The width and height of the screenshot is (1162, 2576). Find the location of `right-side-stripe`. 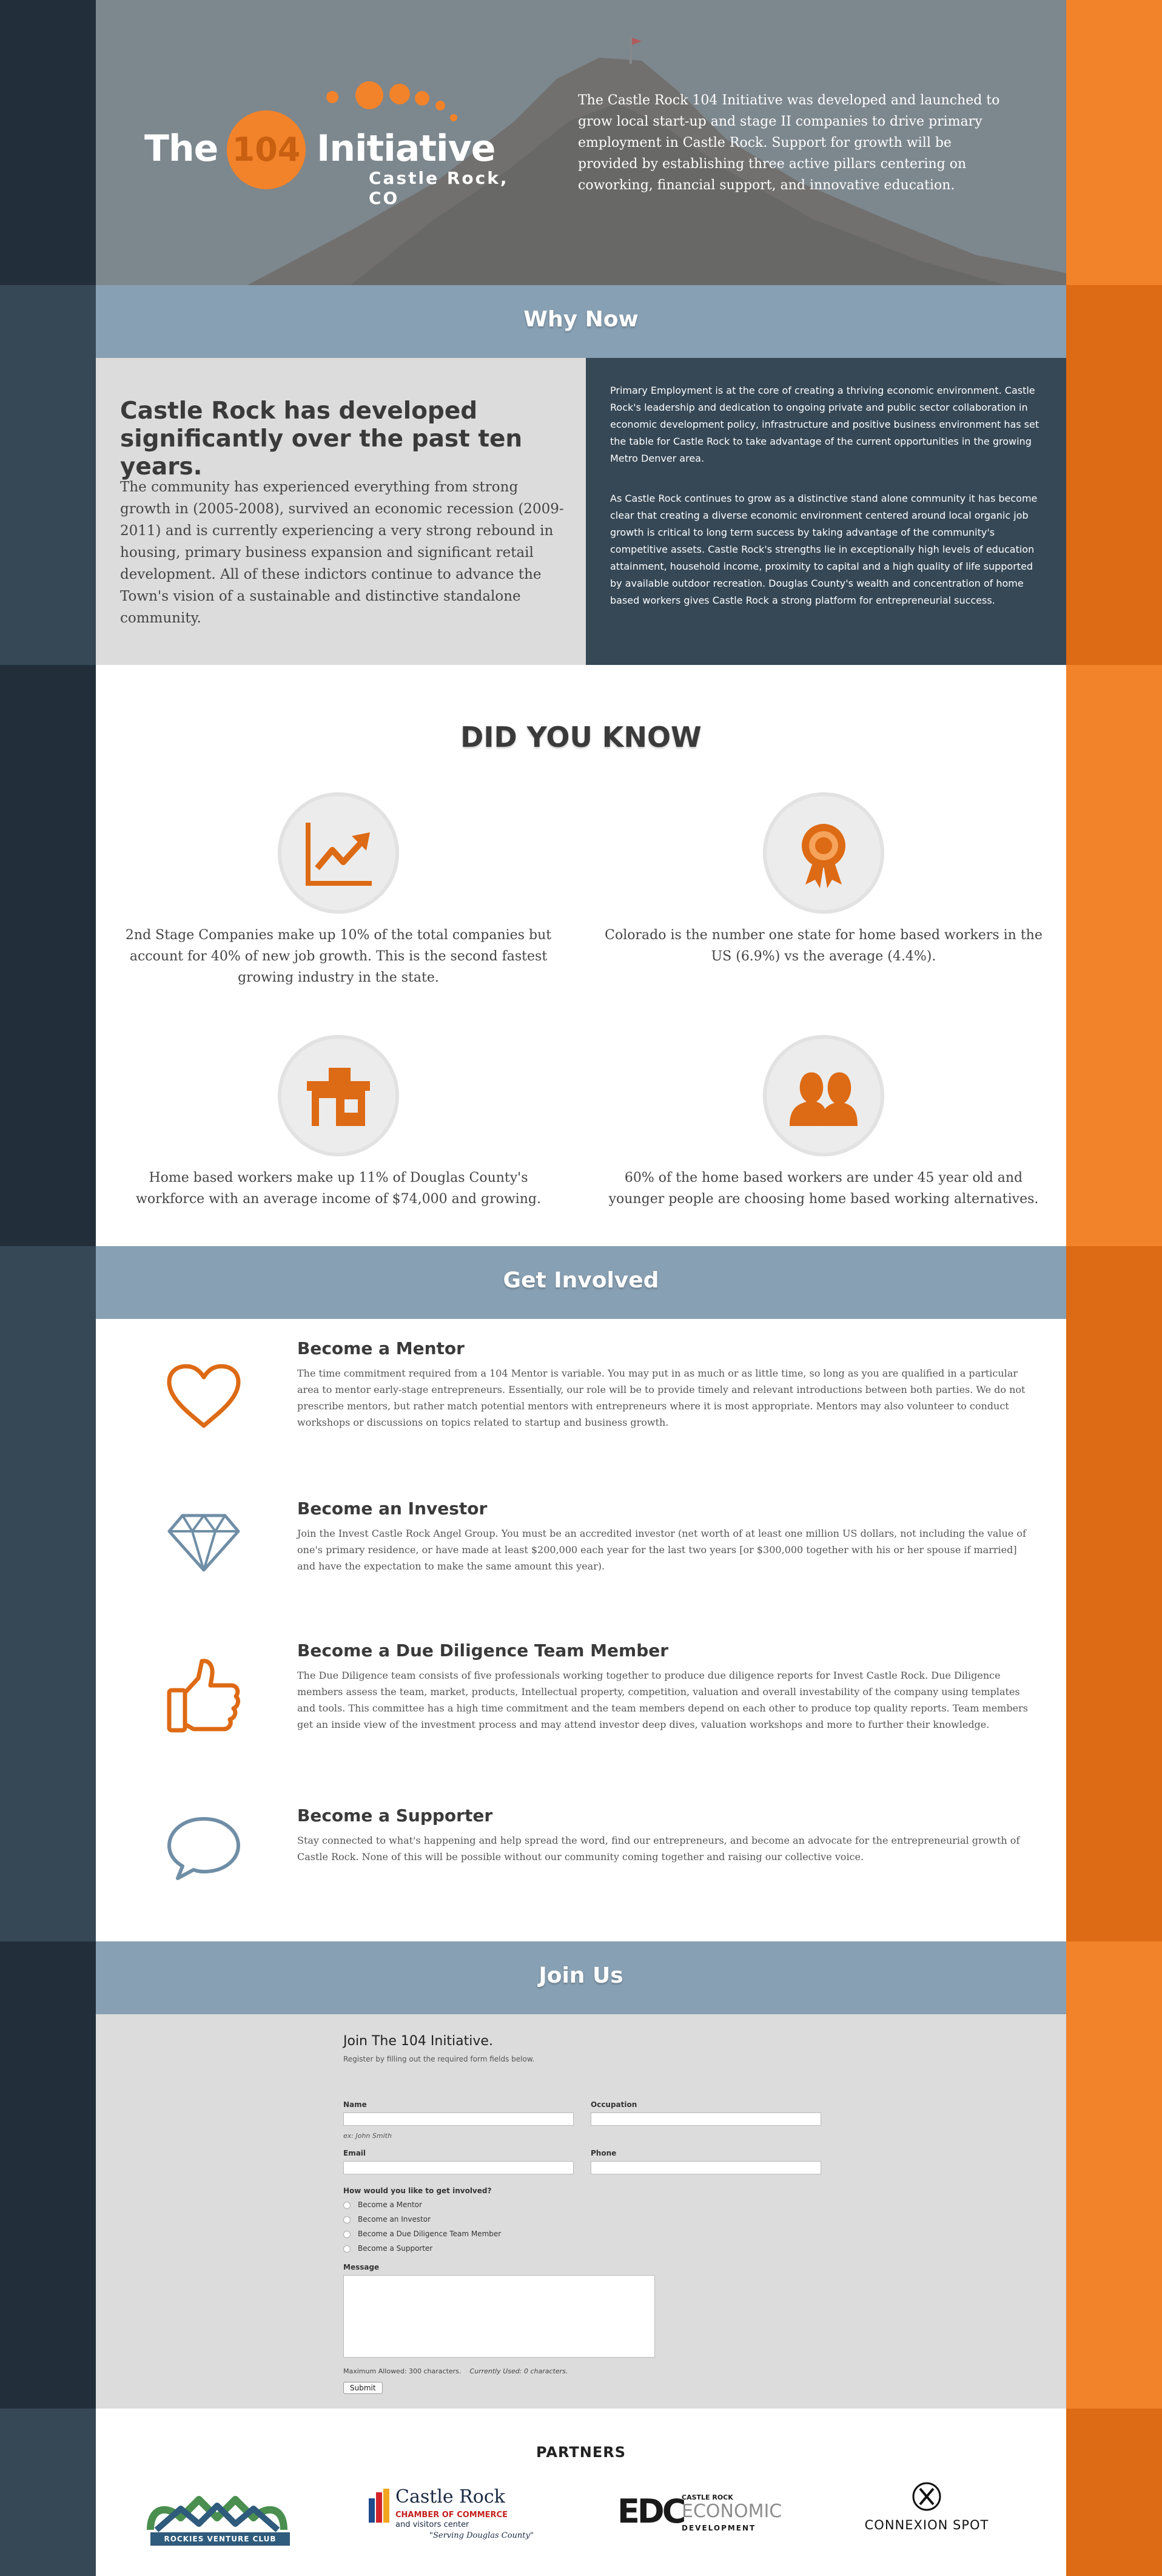

right-side-stripe is located at coordinates (1114, 1288).